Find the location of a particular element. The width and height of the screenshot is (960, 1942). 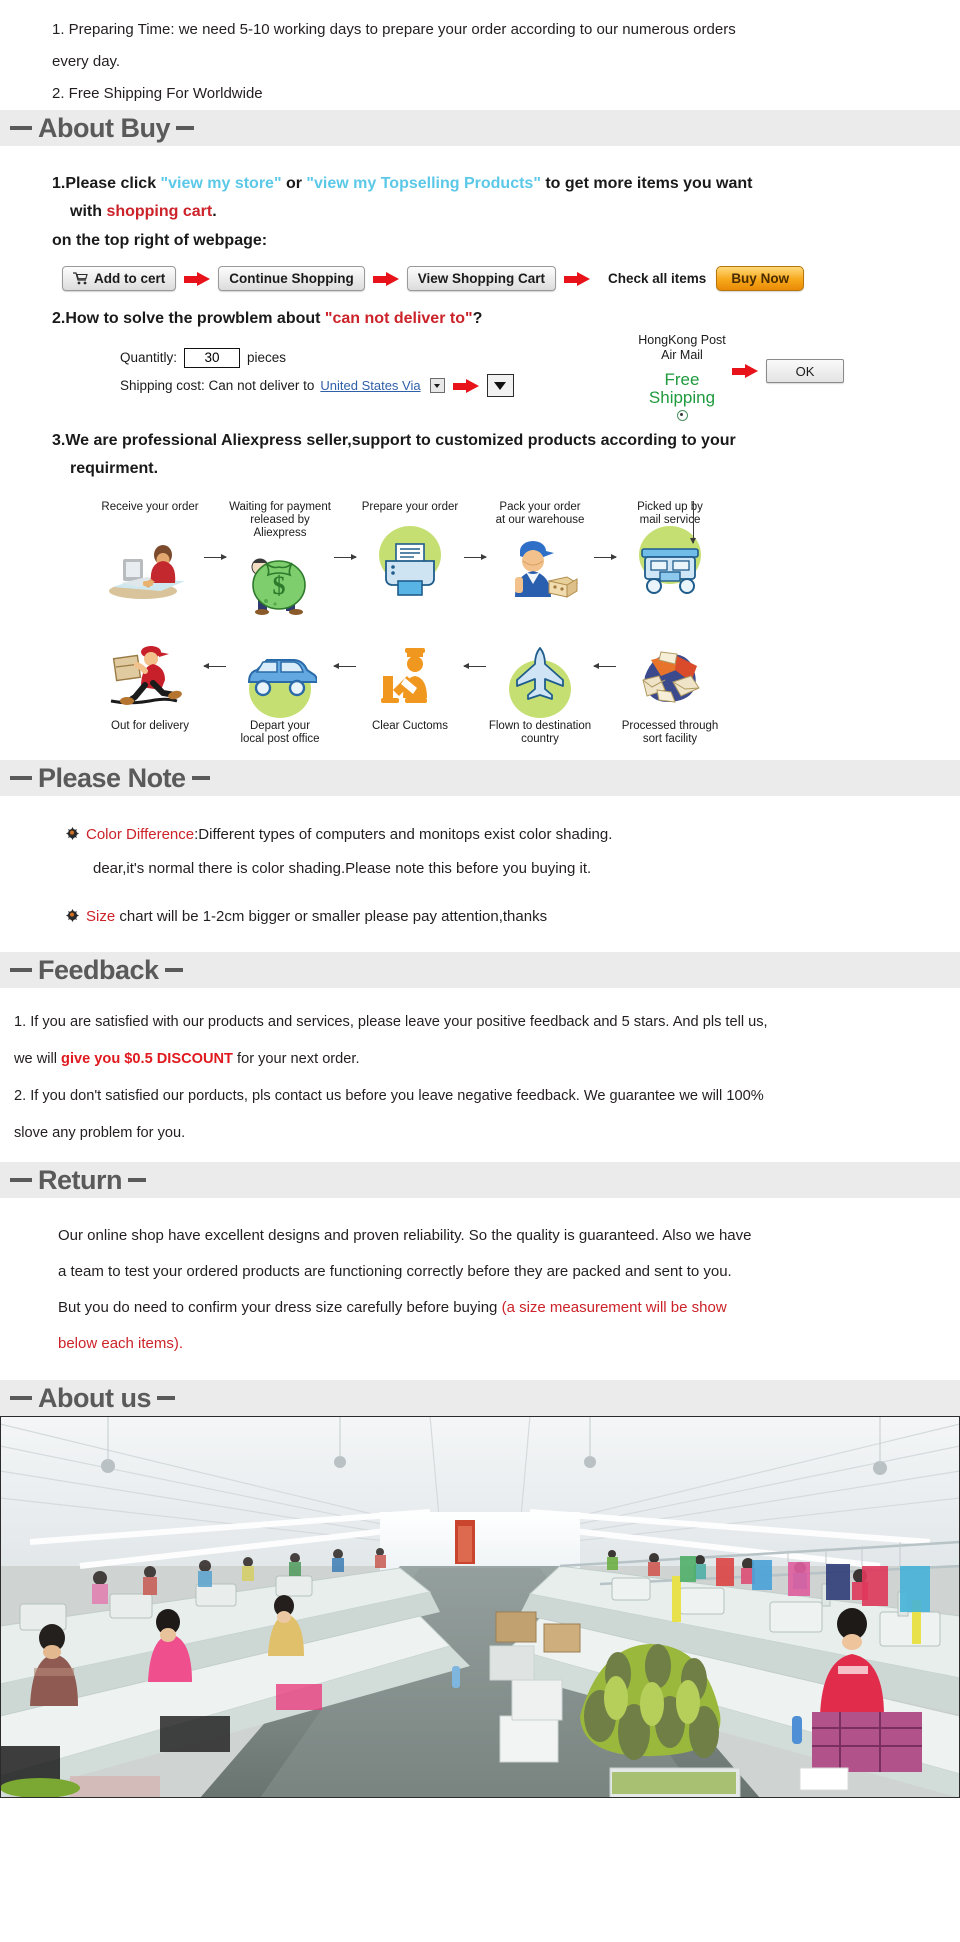

flow-bottom-caption-4: Processed through sort facility is located at coordinates (670, 732).